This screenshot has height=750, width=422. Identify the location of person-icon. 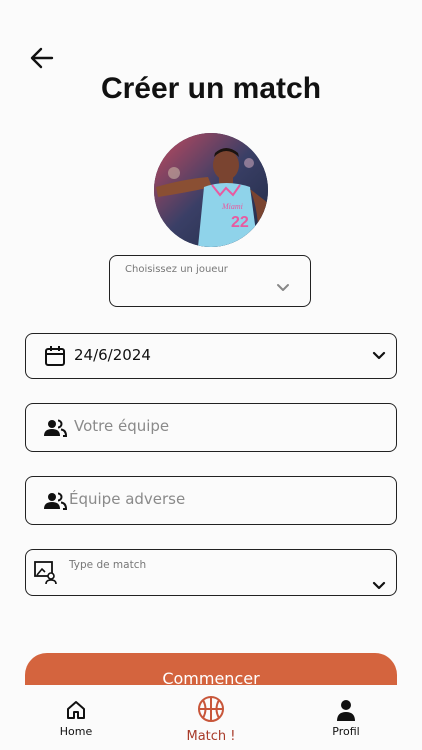
(346, 710).